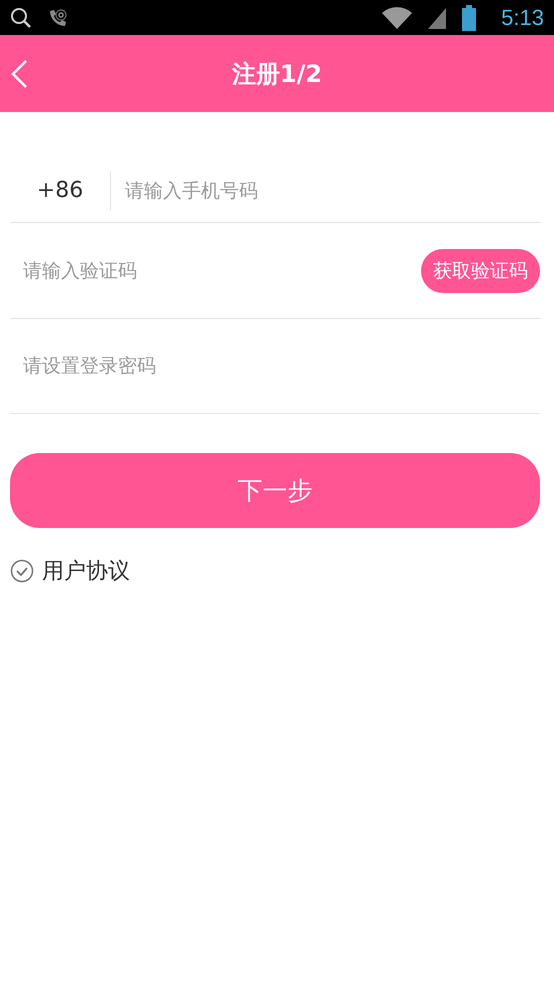  What do you see at coordinates (469, 17) in the screenshot?
I see `battery-icon` at bounding box center [469, 17].